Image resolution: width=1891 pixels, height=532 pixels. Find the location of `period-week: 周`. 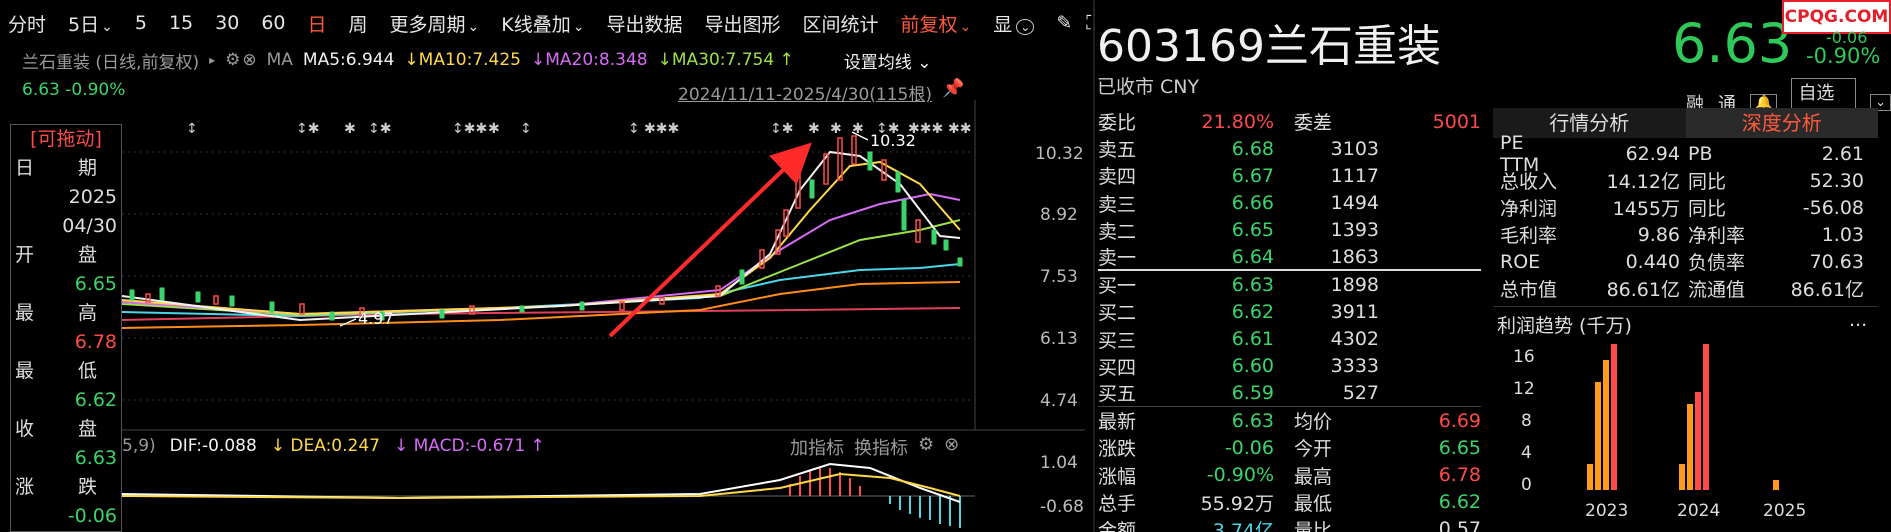

period-week: 周 is located at coordinates (358, 23).